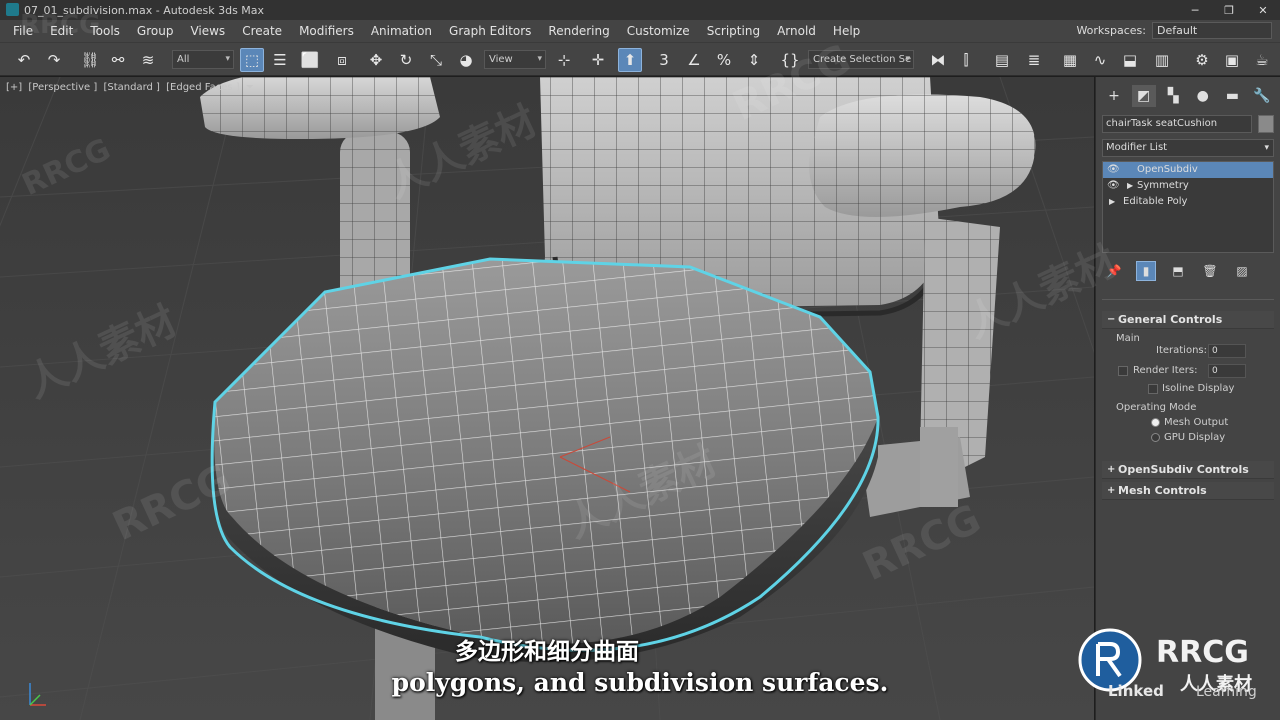 This screenshot has width=1280, height=720. Describe the element at coordinates (155, 31) in the screenshot. I see `menu-group: Group` at that location.